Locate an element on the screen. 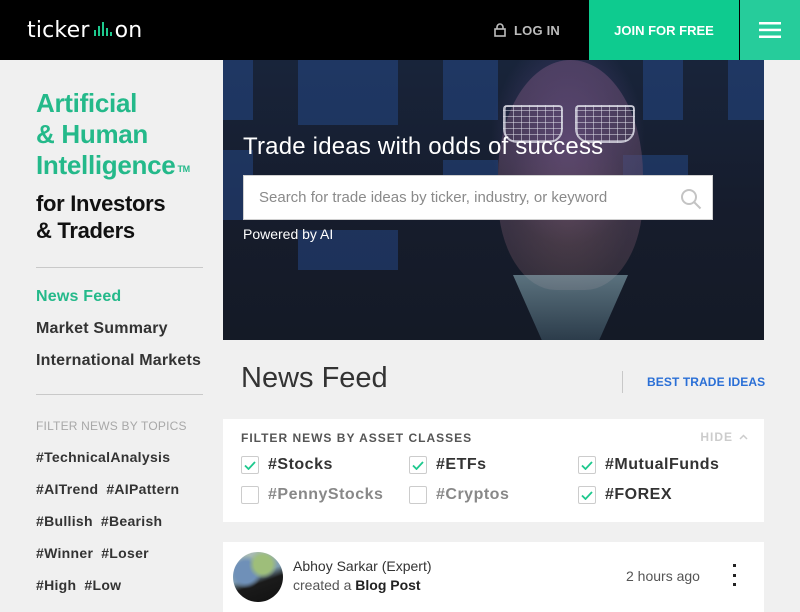 This screenshot has height=612, width=800. hide-filter-button: HIDE is located at coordinates (724, 437).